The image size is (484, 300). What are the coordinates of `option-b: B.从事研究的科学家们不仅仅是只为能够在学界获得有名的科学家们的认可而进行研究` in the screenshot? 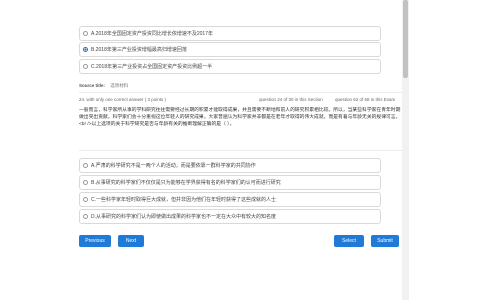 It's located at (230, 182).